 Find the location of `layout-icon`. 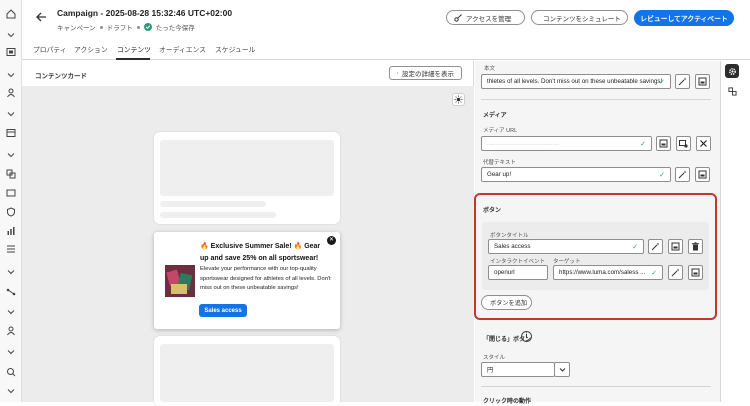

layout-icon is located at coordinates (11, 133).